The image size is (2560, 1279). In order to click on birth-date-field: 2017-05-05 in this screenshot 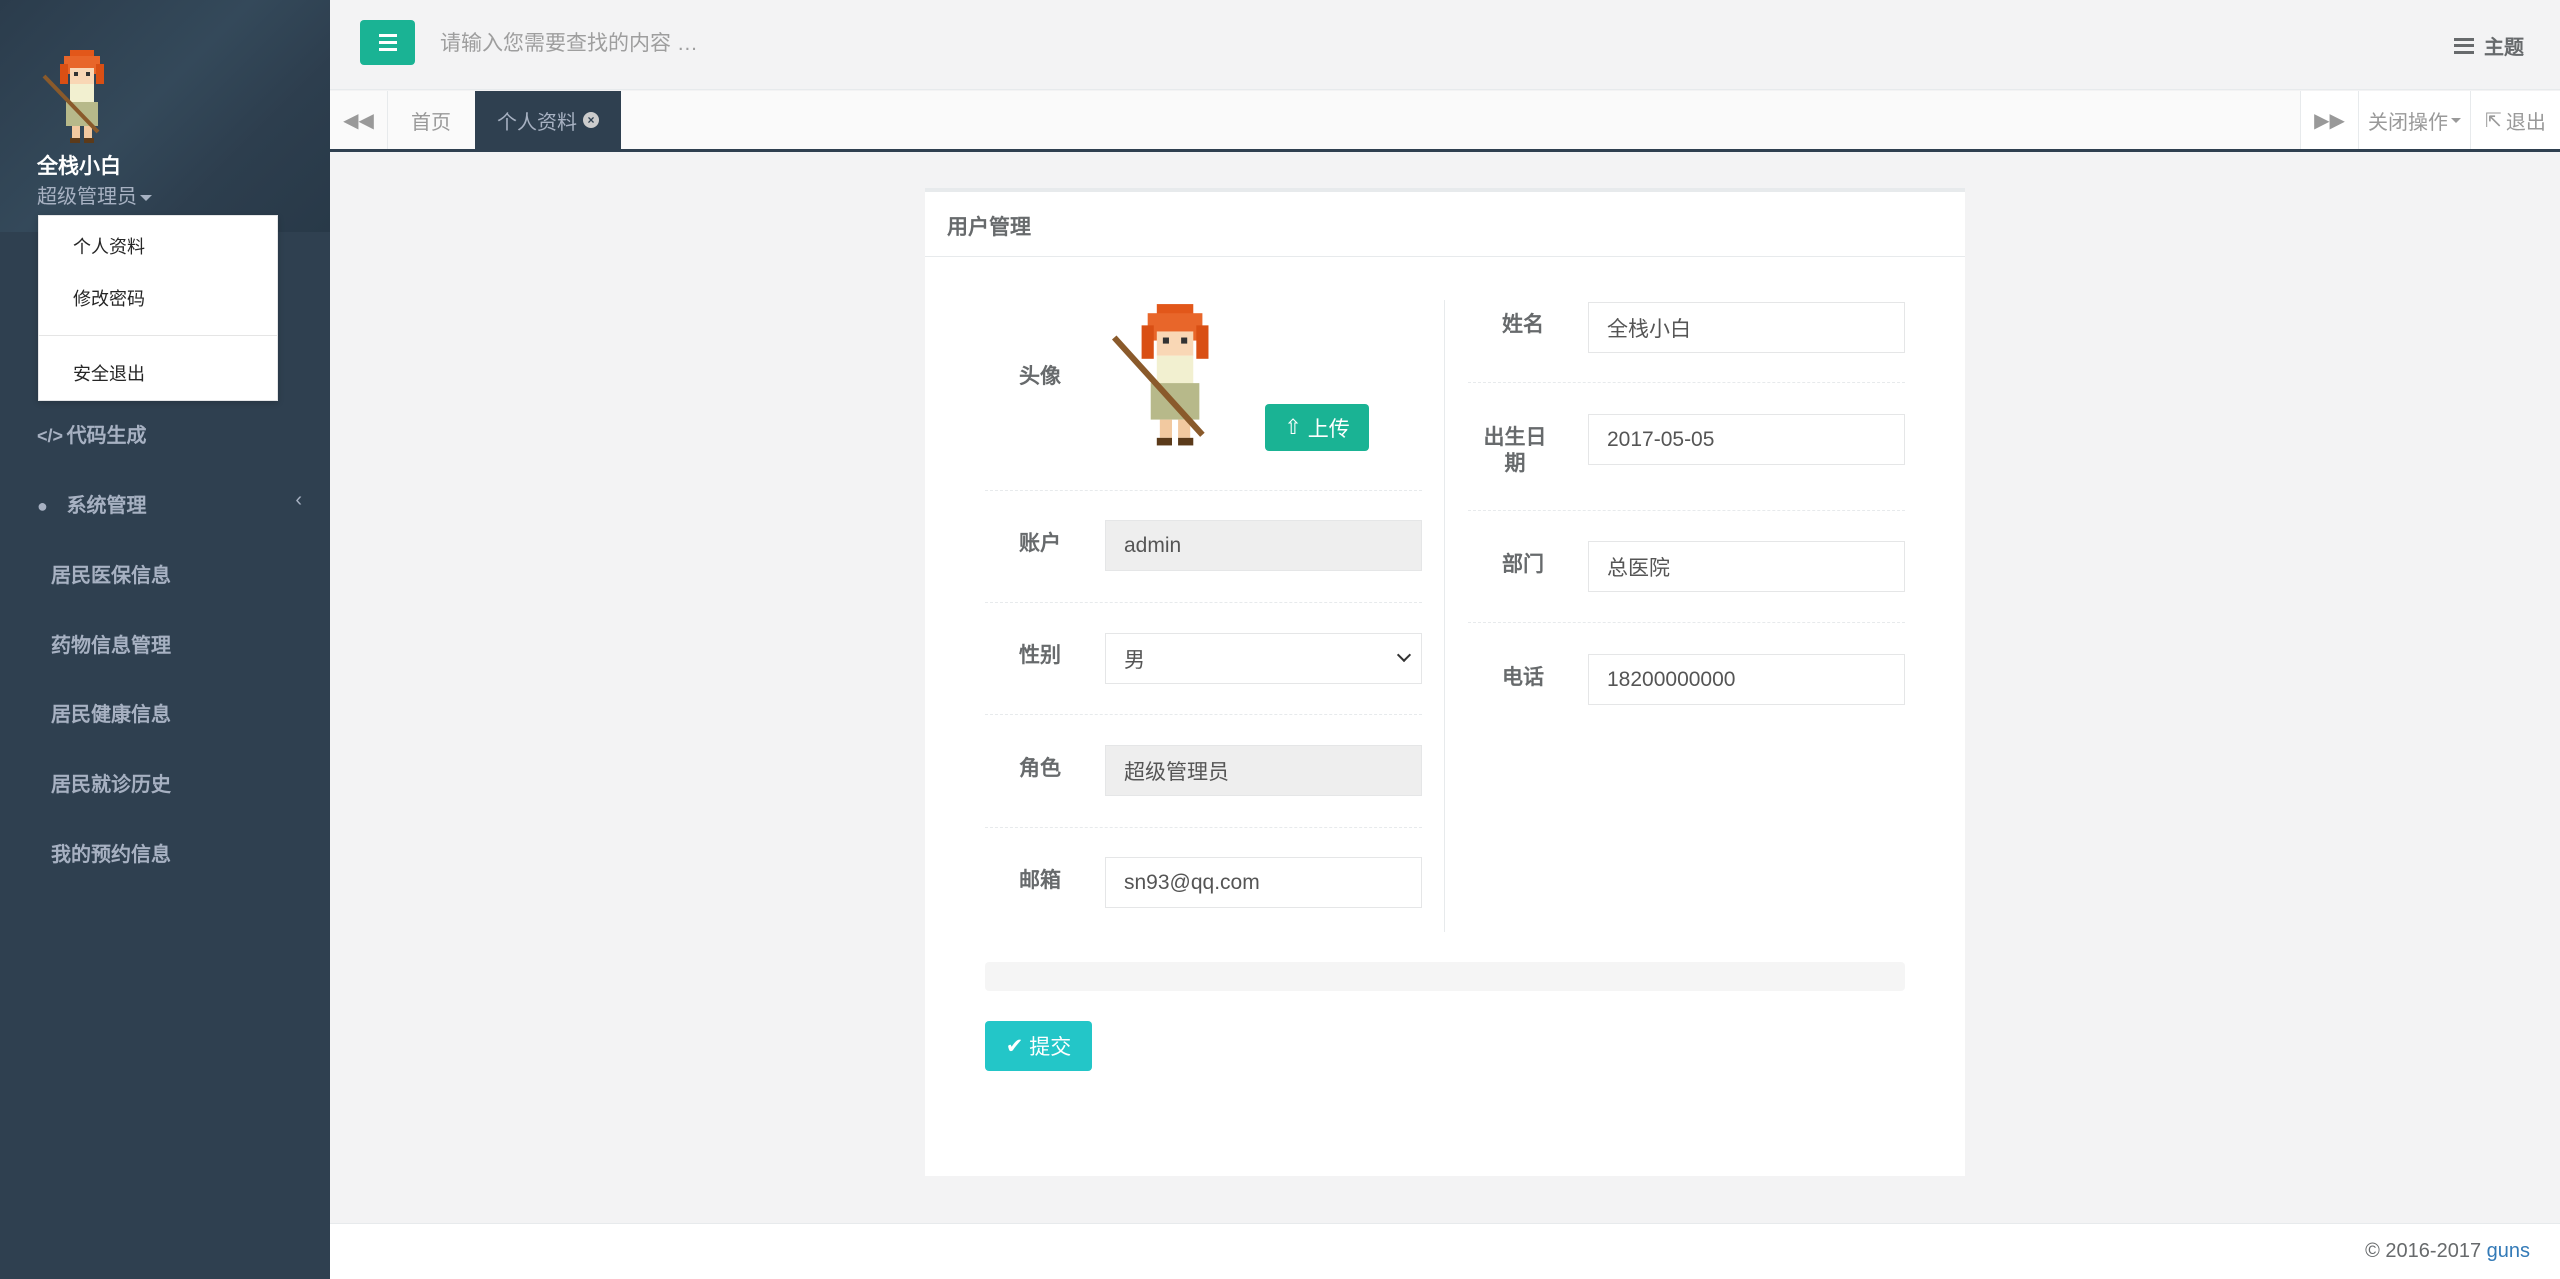, I will do `click(1746, 439)`.